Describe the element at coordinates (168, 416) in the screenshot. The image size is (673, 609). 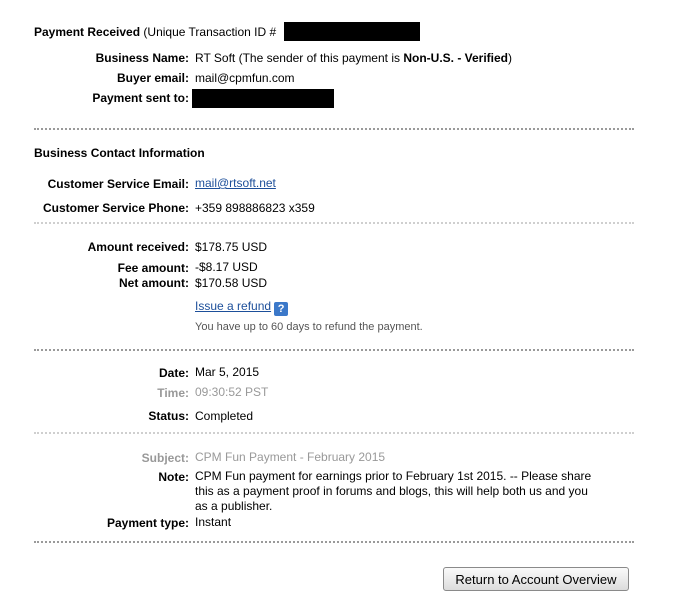
I see `status-label: Status:` at that location.